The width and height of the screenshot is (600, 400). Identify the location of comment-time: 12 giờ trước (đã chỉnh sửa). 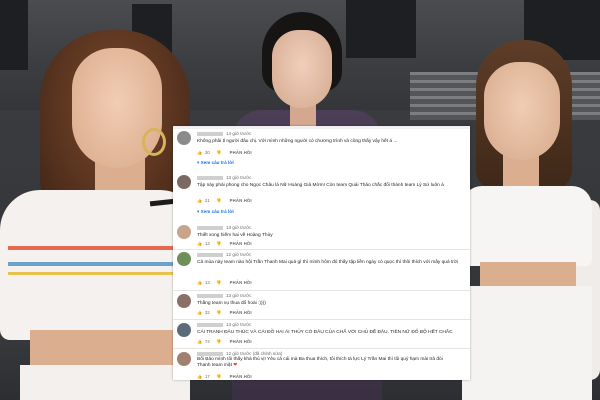
(254, 353).